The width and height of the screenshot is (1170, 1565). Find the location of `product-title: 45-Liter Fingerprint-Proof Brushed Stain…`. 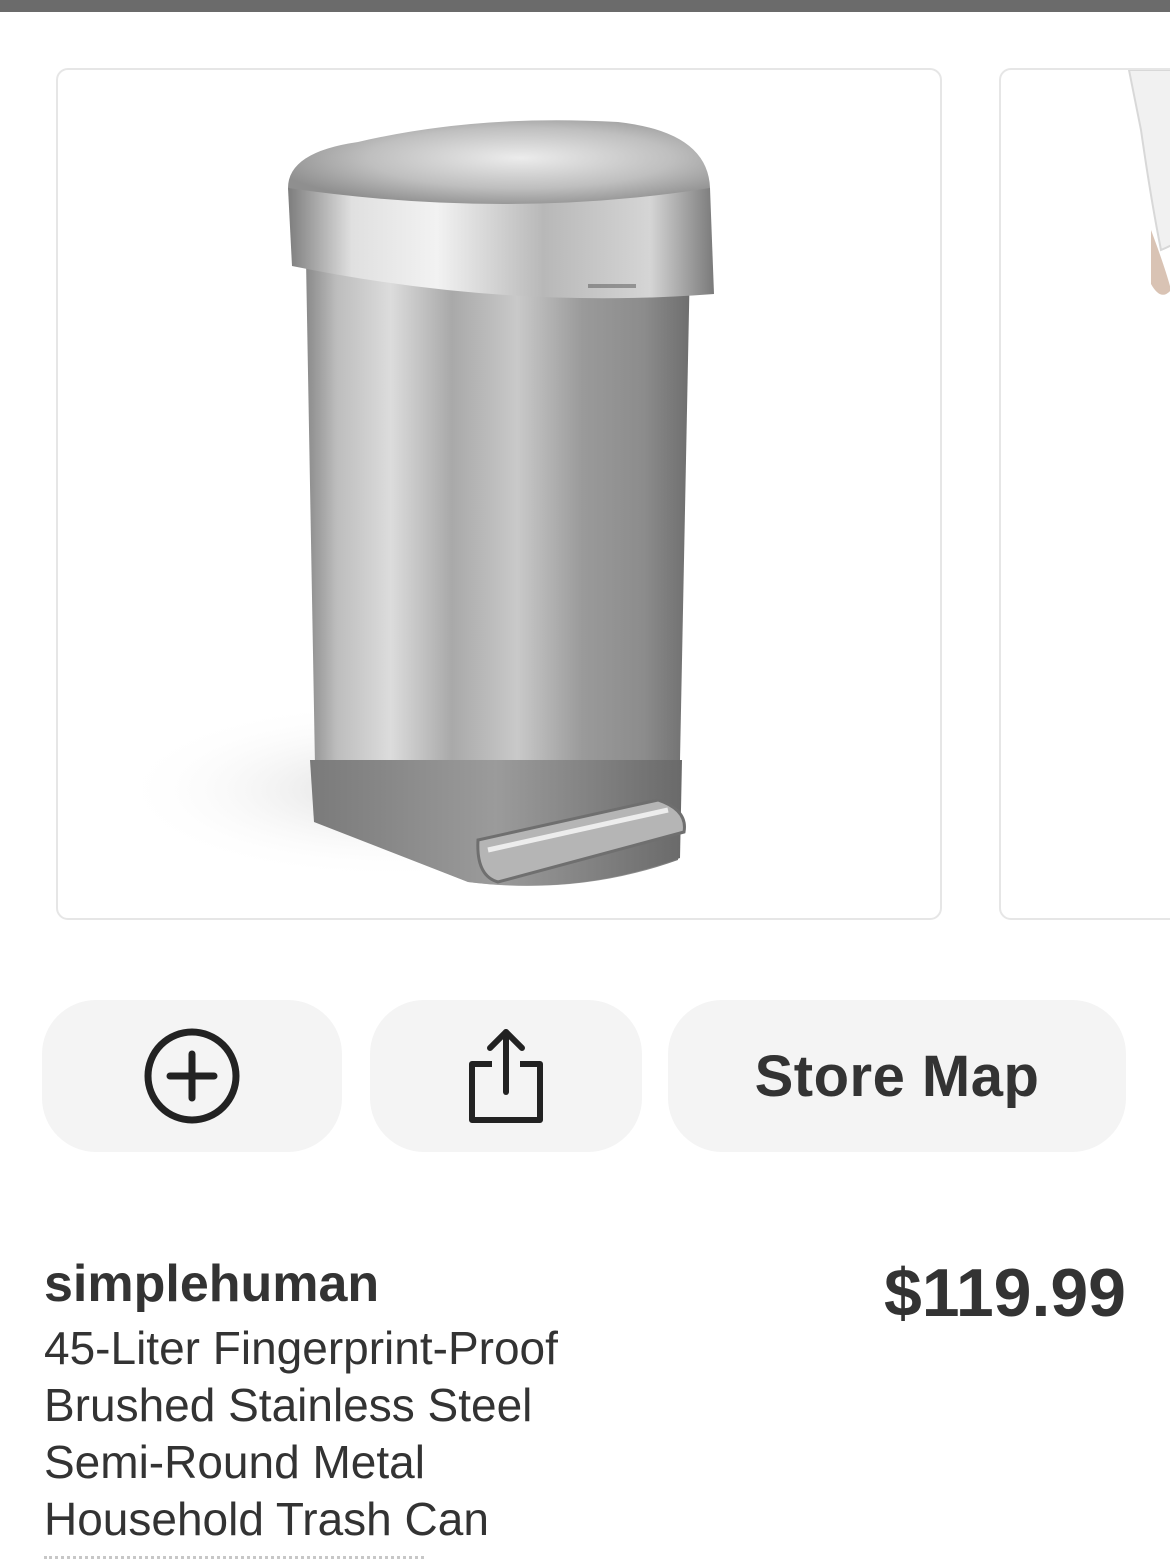

product-title: 45-Liter Fingerprint-Proof Brushed Stain… is located at coordinates (364, 1434).